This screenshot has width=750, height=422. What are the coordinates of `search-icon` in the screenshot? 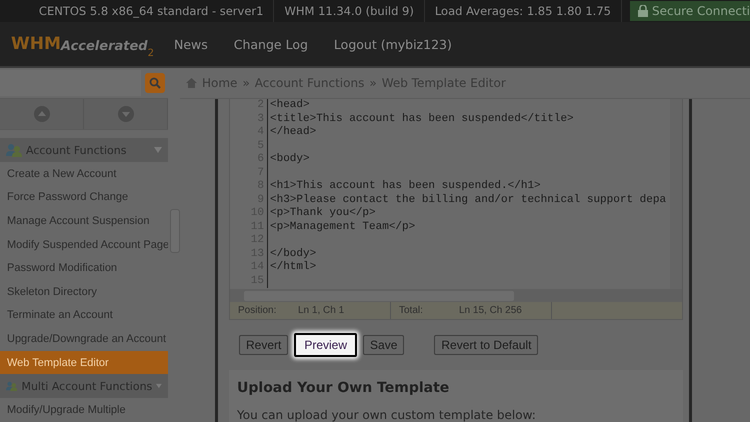 It's located at (155, 83).